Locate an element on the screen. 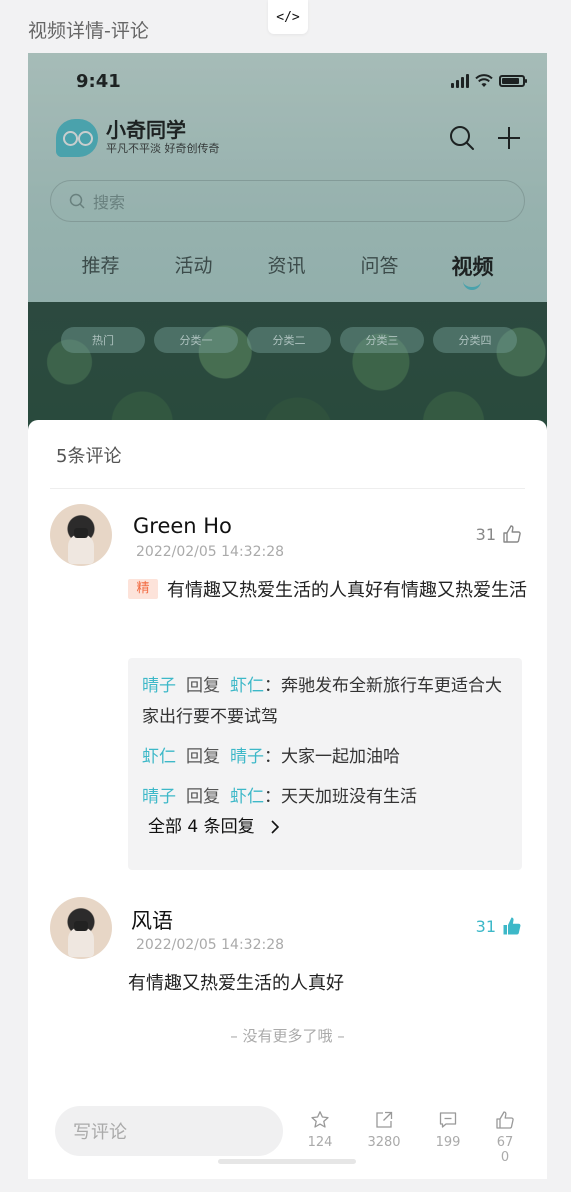  tab-video: 视频 is located at coordinates (472, 271).